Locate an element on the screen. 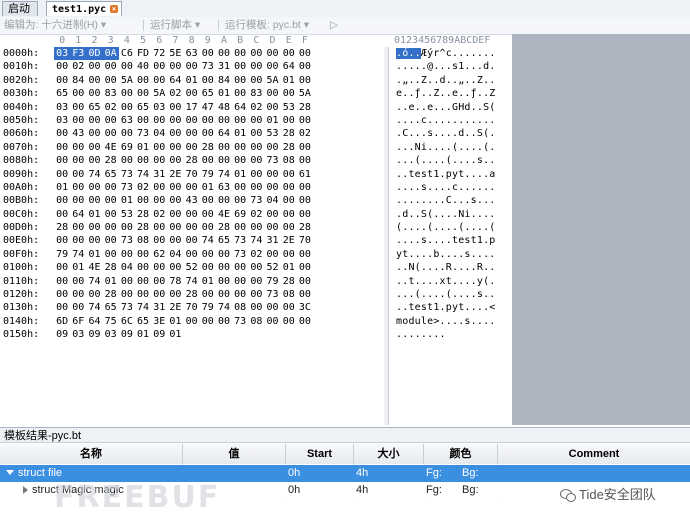 The height and width of the screenshot is (523, 690). run-template-dropdown: 运行模板: pyc.bt ▾ is located at coordinates (267, 25).